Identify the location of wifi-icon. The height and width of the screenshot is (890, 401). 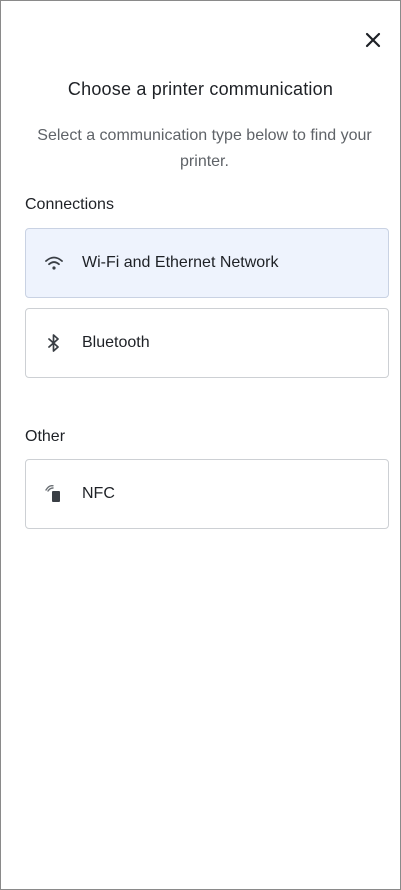
(54, 263).